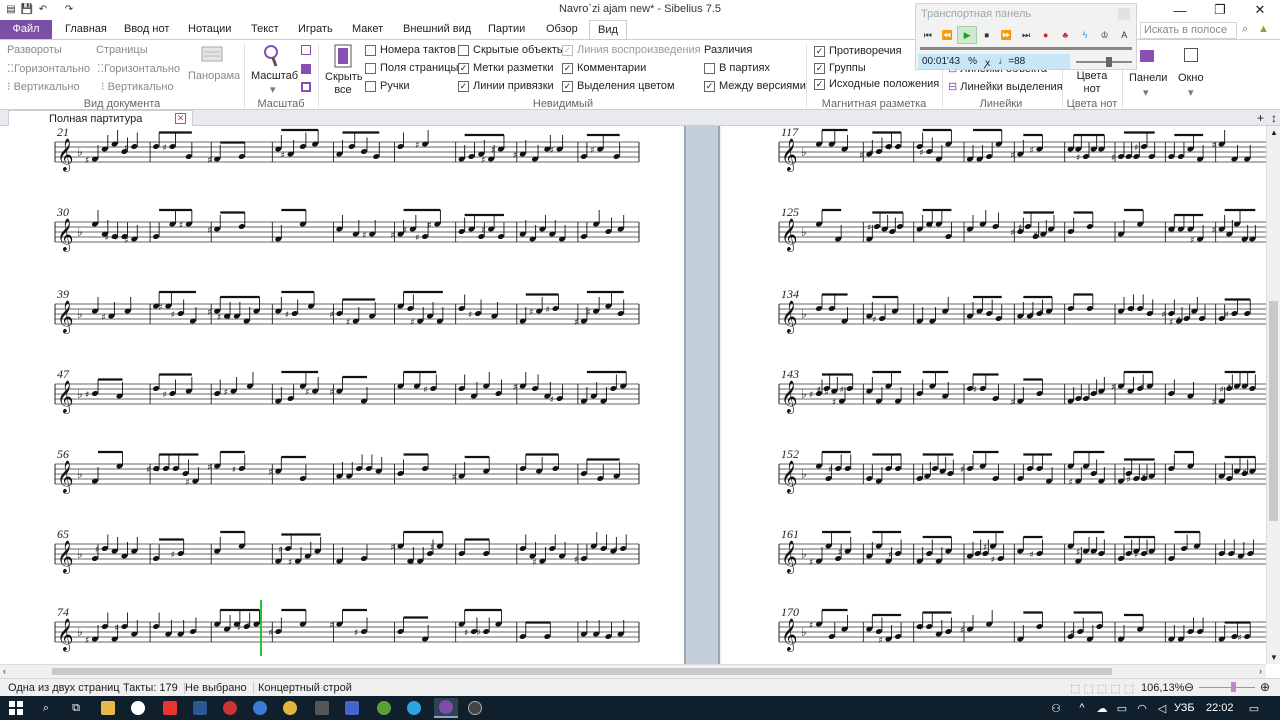 The width and height of the screenshot is (1280, 720). I want to click on playback-position-bar, so click(1026, 48).